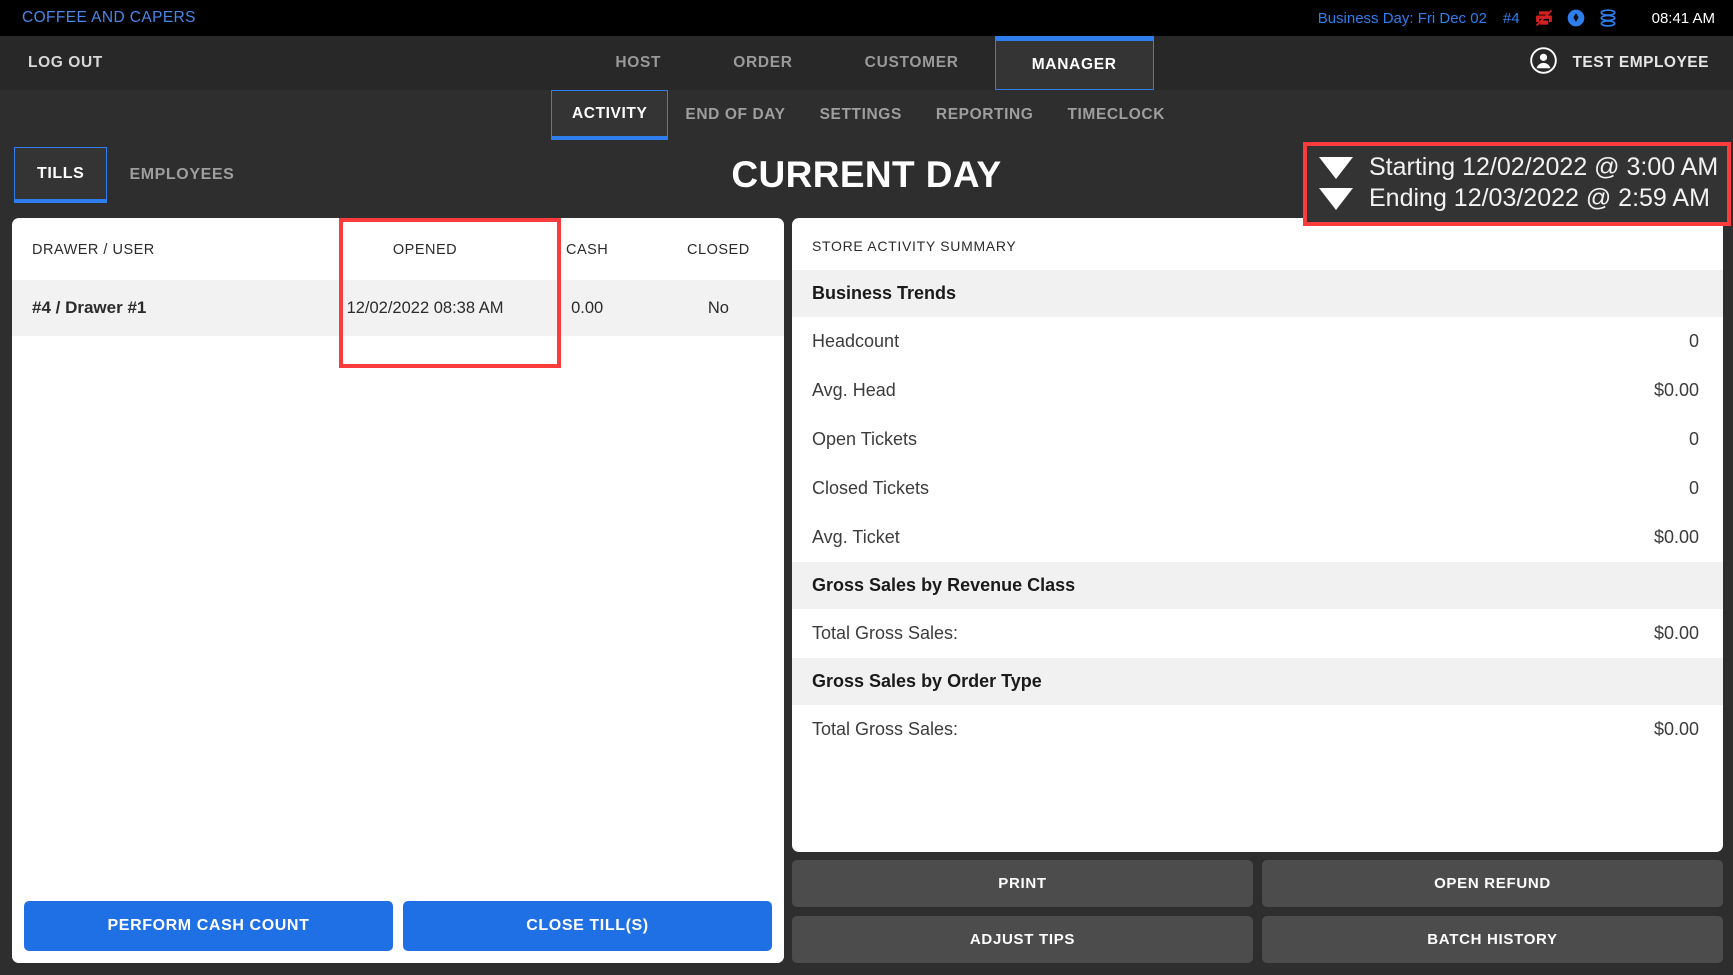 The width and height of the screenshot is (1733, 975). I want to click on account-circle-icon, so click(1543, 63).